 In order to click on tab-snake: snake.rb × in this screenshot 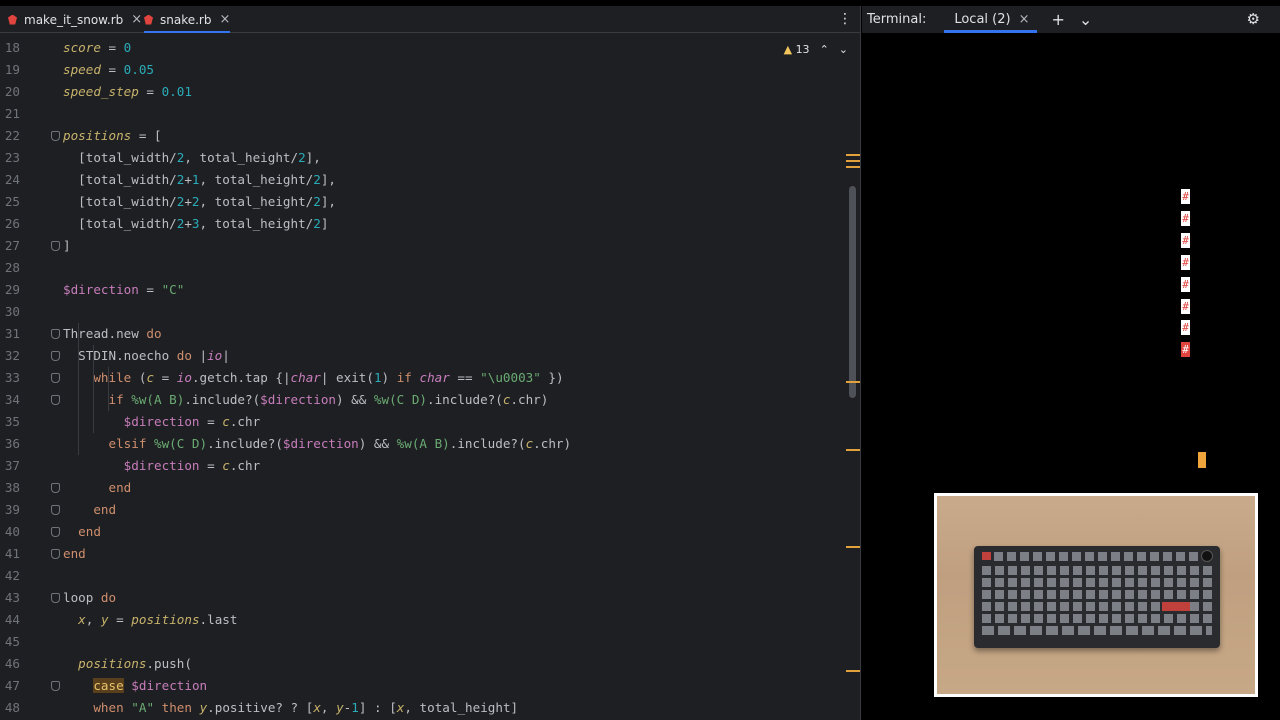, I will do `click(187, 19)`.